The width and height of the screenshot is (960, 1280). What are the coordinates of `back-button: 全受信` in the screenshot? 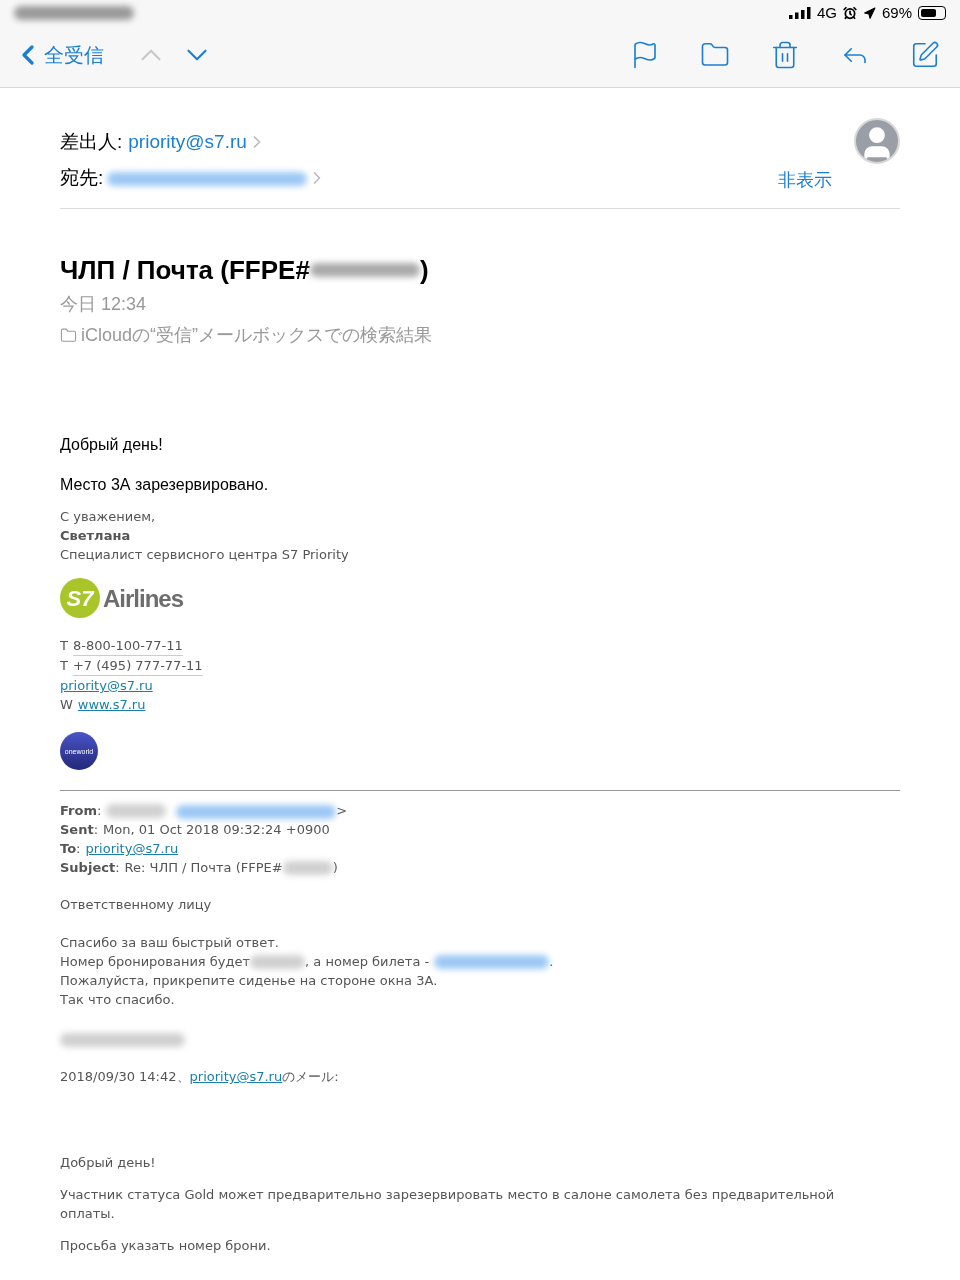 It's located at (58, 55).